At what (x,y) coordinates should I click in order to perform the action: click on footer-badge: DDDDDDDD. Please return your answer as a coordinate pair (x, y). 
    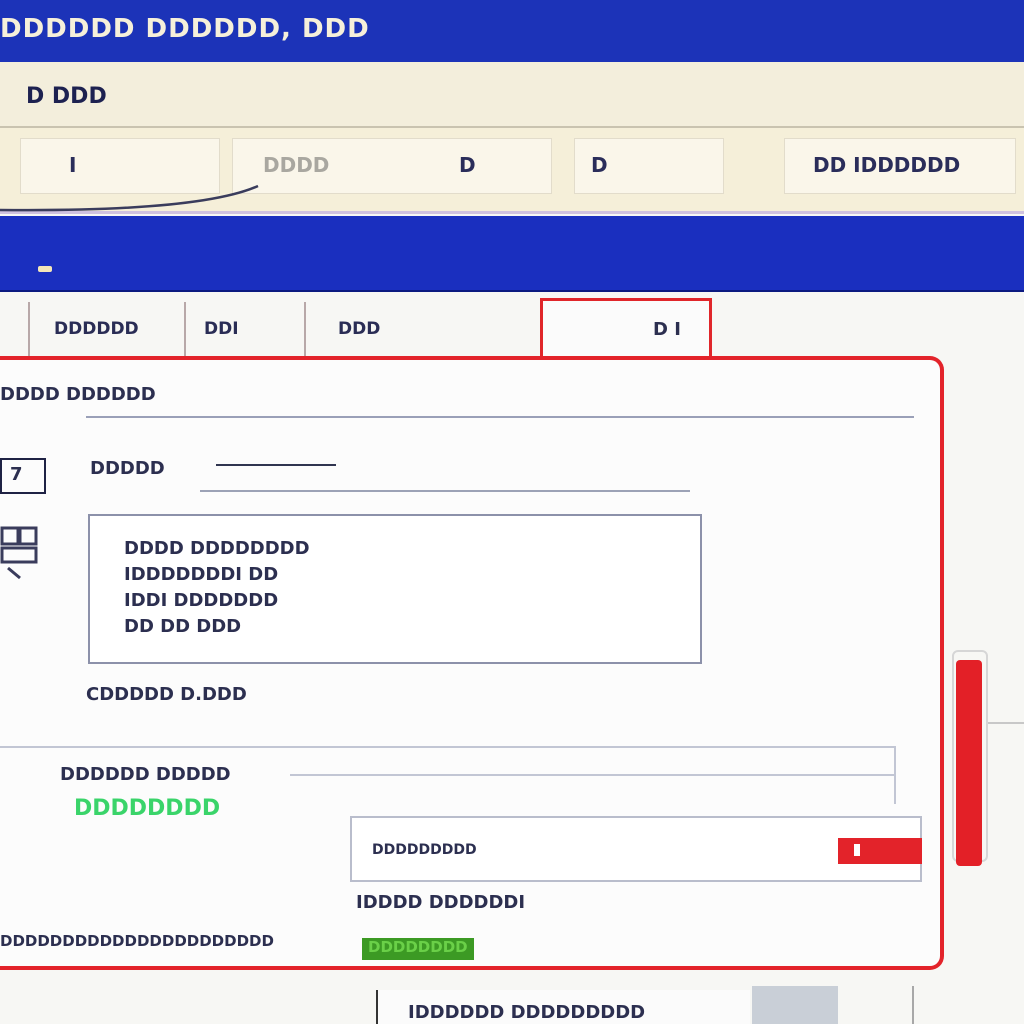
    Looking at the image, I should click on (418, 949).